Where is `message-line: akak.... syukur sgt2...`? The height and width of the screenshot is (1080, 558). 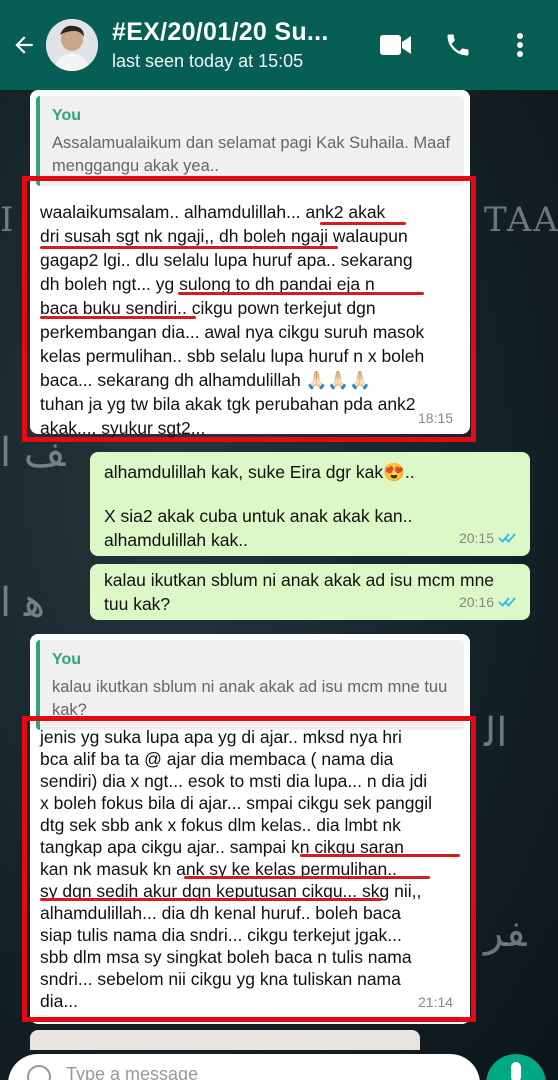 message-line: akak.... syukur sgt2... is located at coordinates (123, 428).